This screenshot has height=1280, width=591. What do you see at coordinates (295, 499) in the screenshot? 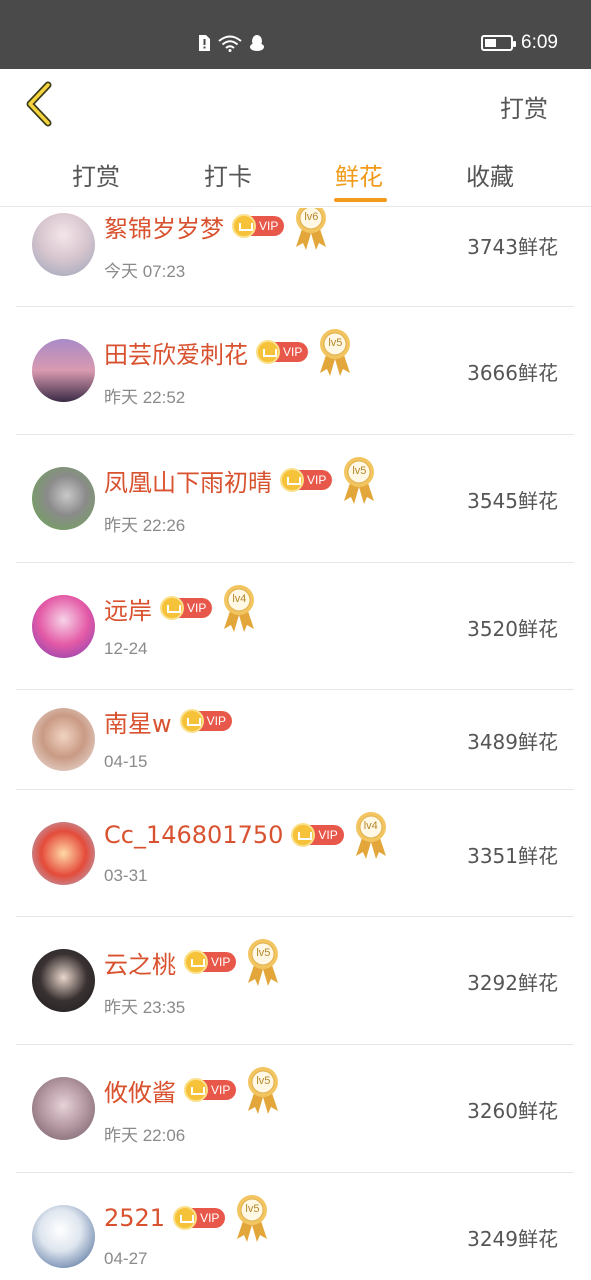
I see `list-item: 凤凰山下雨初晴 VIP lv5 昨天 22:26 3545鲜花` at bounding box center [295, 499].